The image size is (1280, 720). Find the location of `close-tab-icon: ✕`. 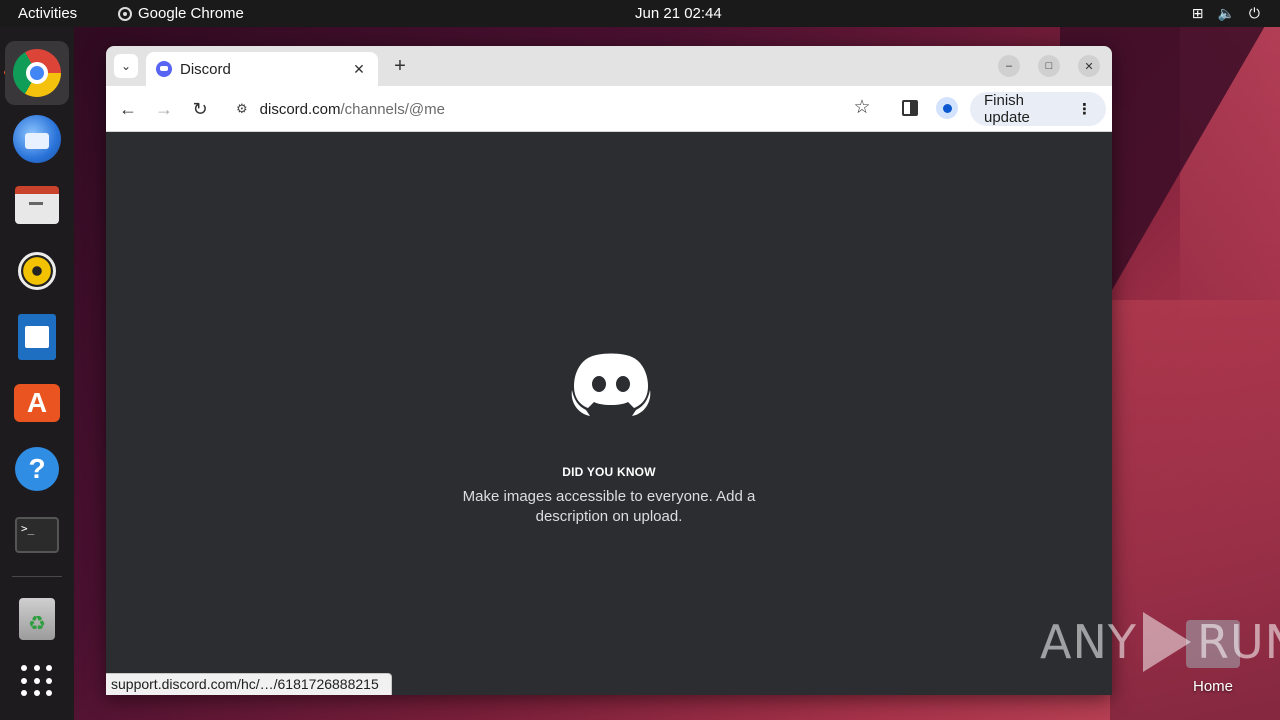

close-tab-icon: ✕ is located at coordinates (359, 69).